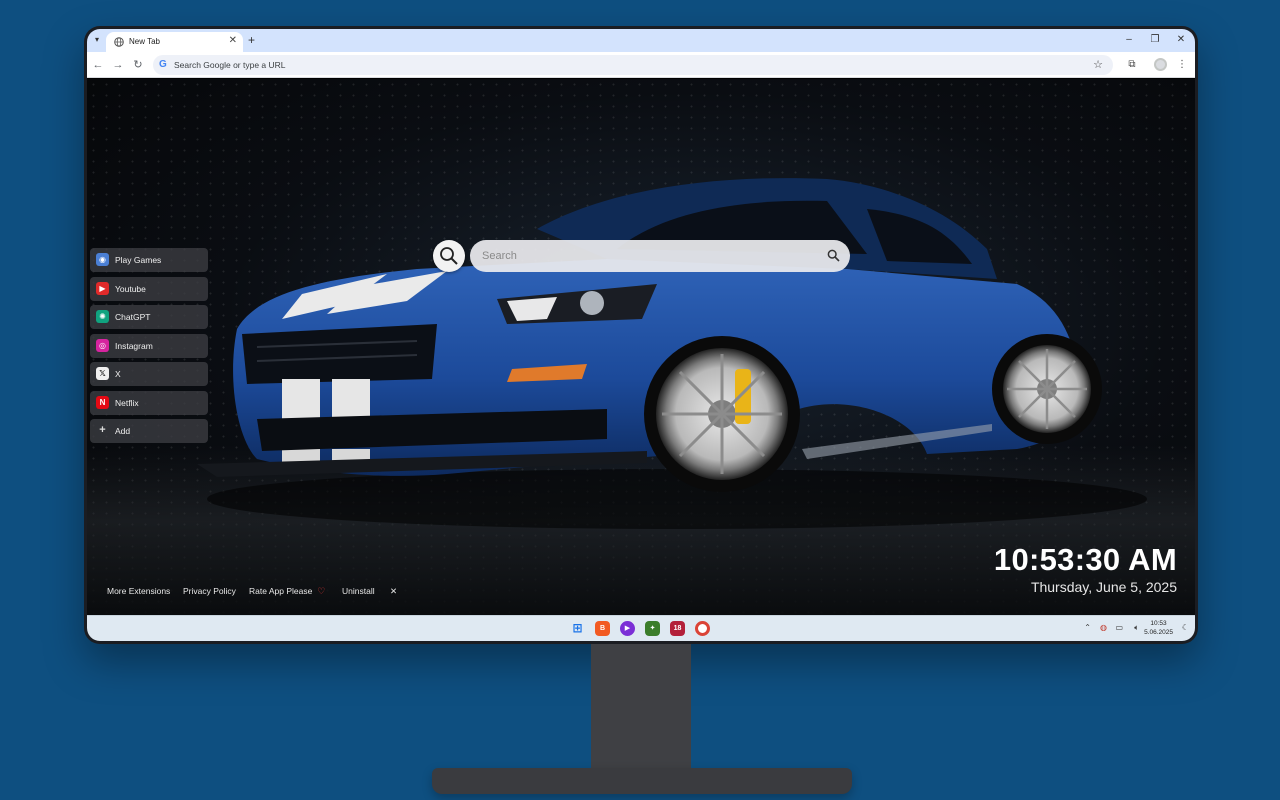  Describe the element at coordinates (633, 65) in the screenshot. I see `omnibox: G Search Google or type a URL ☆` at that location.